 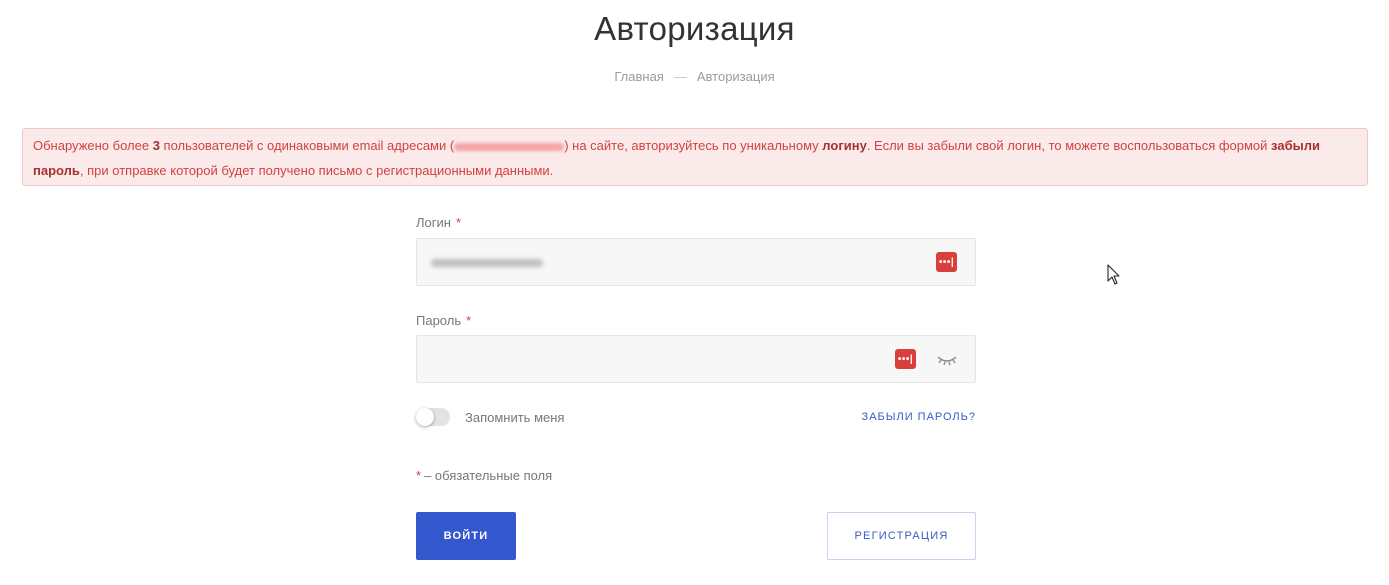 What do you see at coordinates (487, 263) in the screenshot?
I see `login-value-redacted` at bounding box center [487, 263].